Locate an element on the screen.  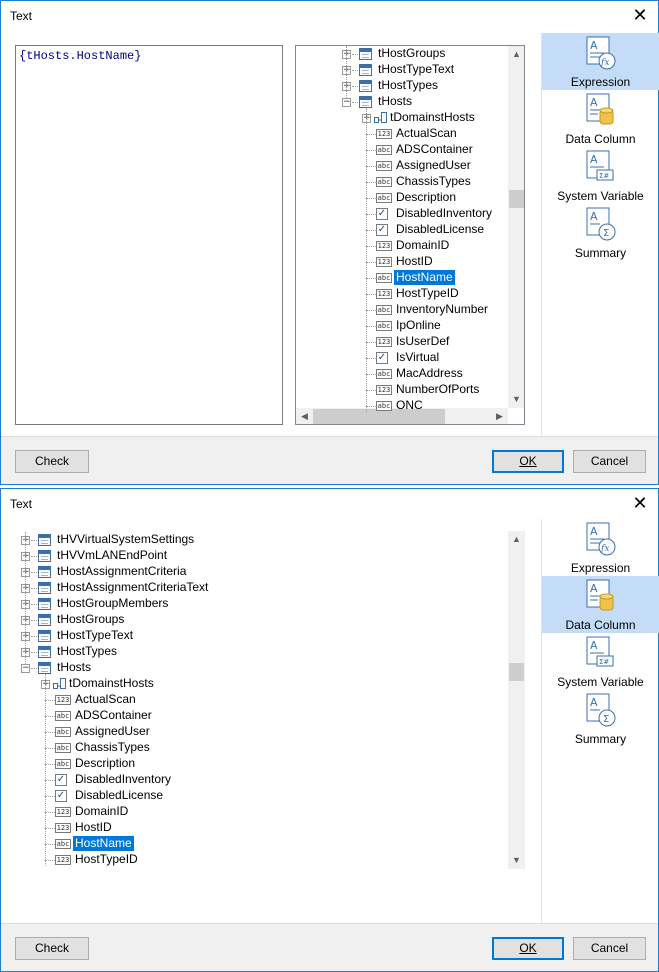
tree-field-item: ✓ IsVirtual is located at coordinates (410, 358).